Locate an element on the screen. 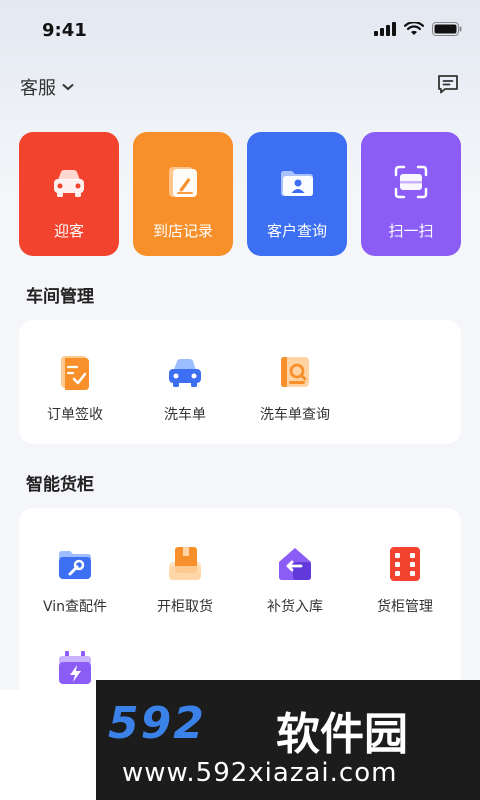  cabinet-icon is located at coordinates (405, 564).